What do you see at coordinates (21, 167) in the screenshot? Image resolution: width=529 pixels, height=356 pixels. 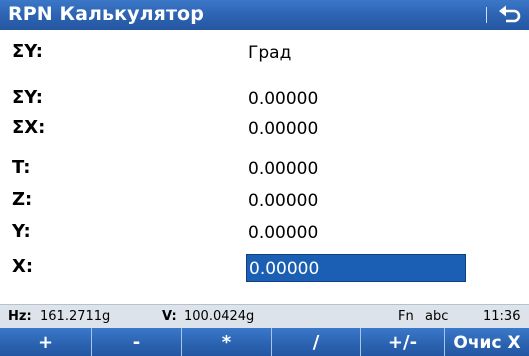 I see `register-t-label: T:` at bounding box center [21, 167].